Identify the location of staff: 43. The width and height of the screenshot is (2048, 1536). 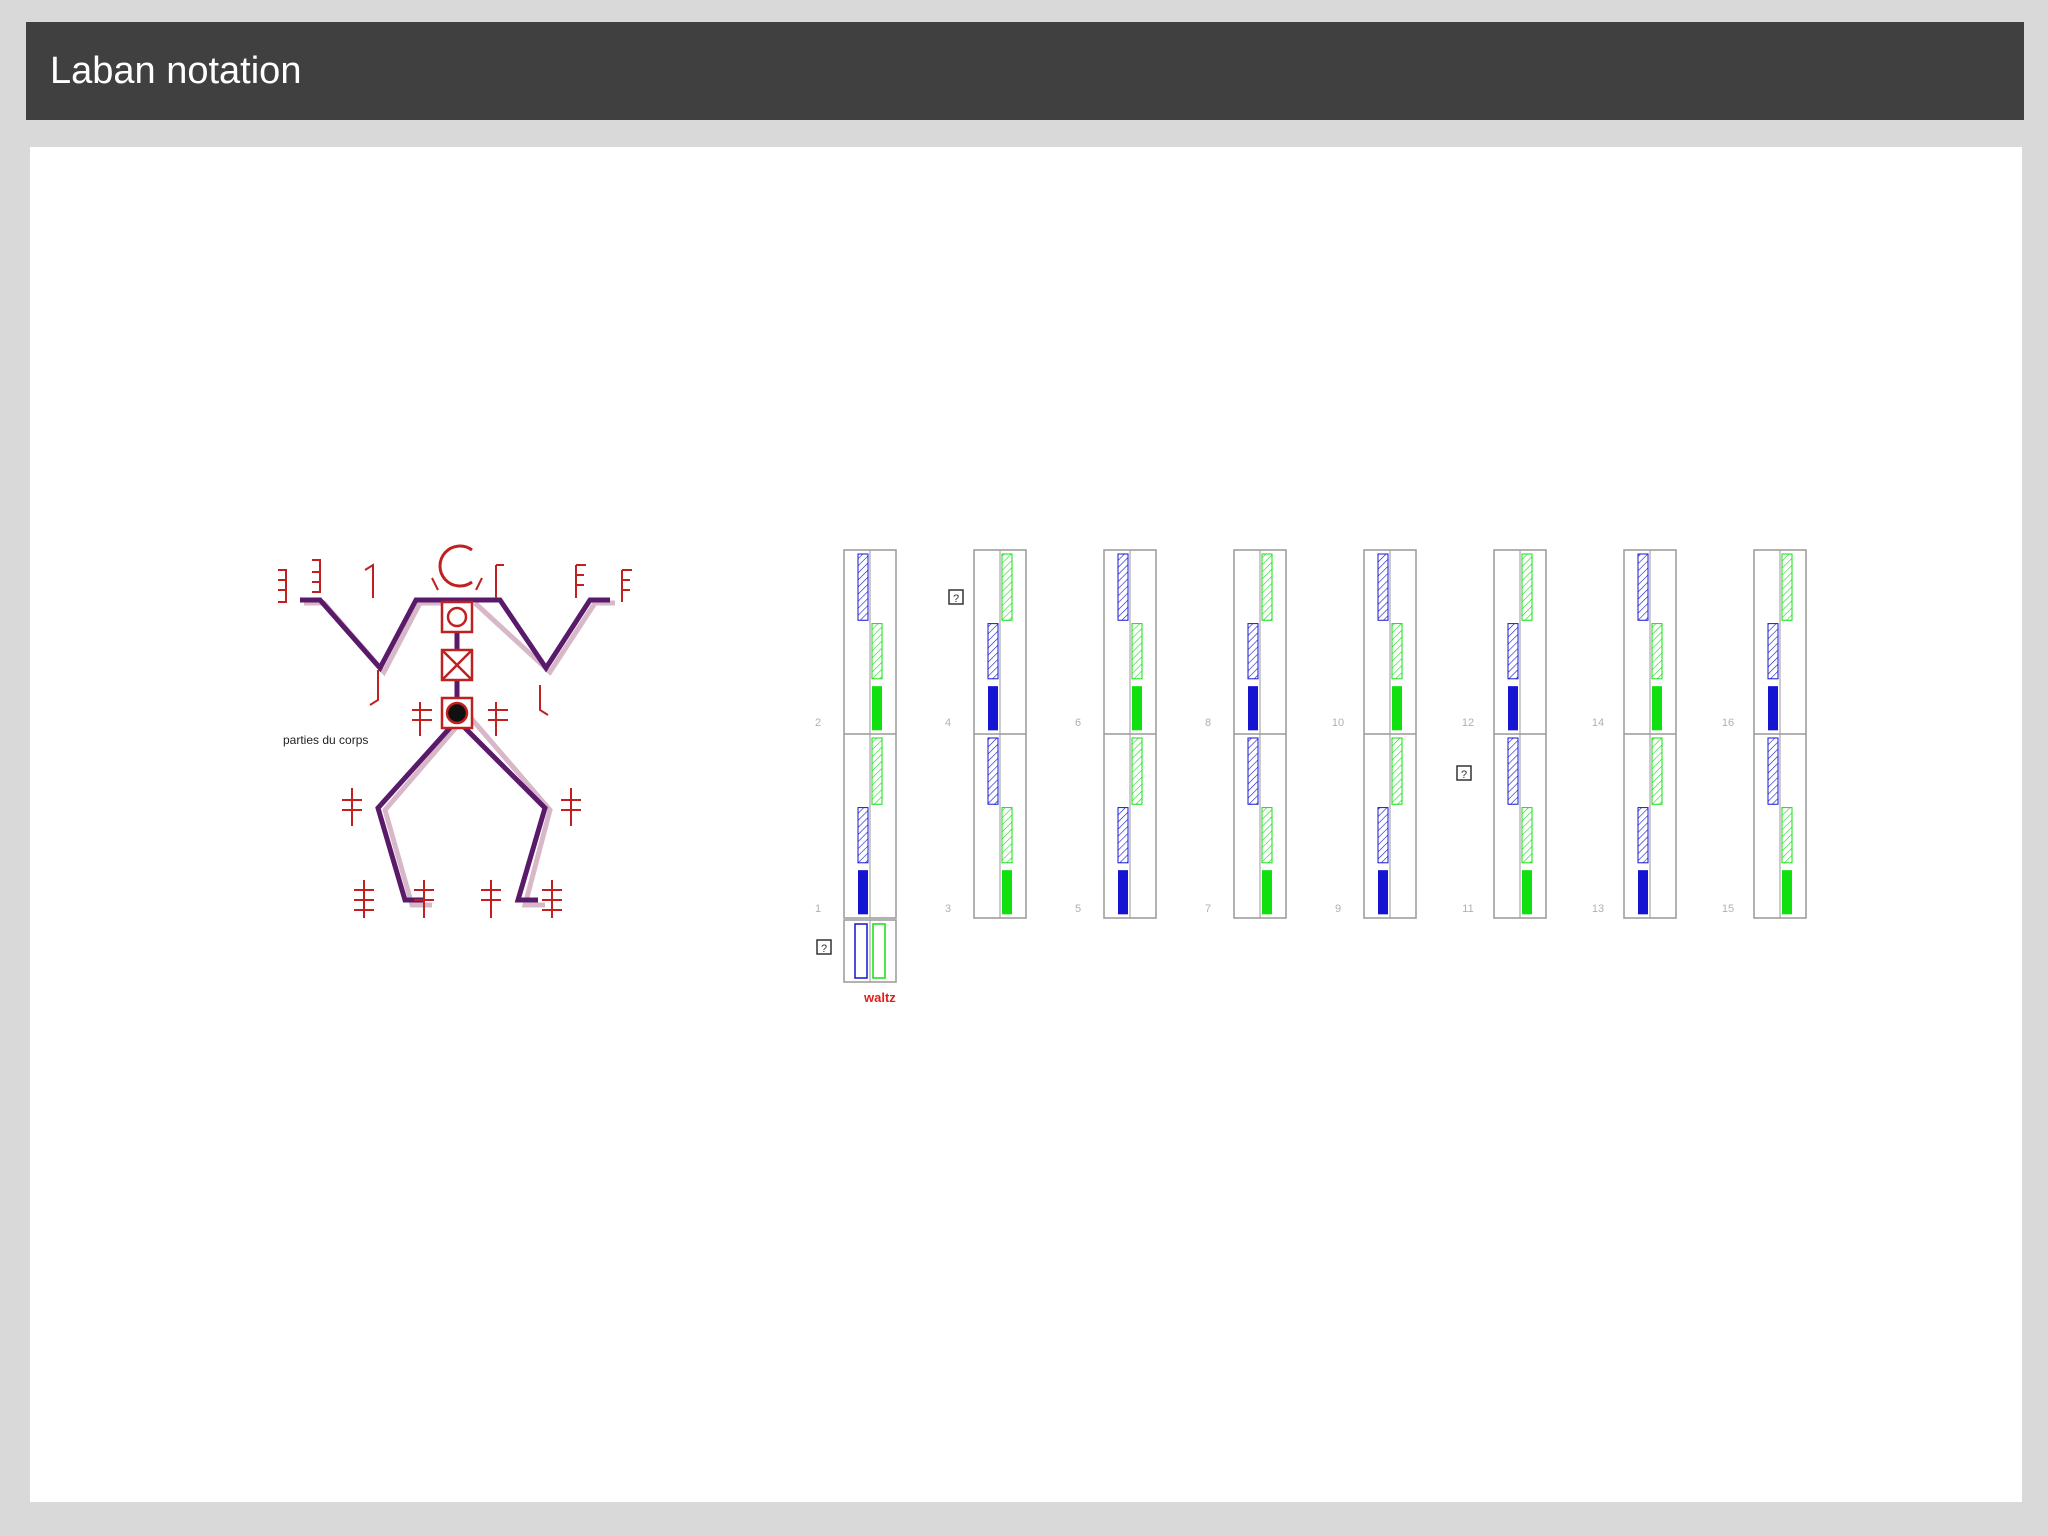
(986, 734).